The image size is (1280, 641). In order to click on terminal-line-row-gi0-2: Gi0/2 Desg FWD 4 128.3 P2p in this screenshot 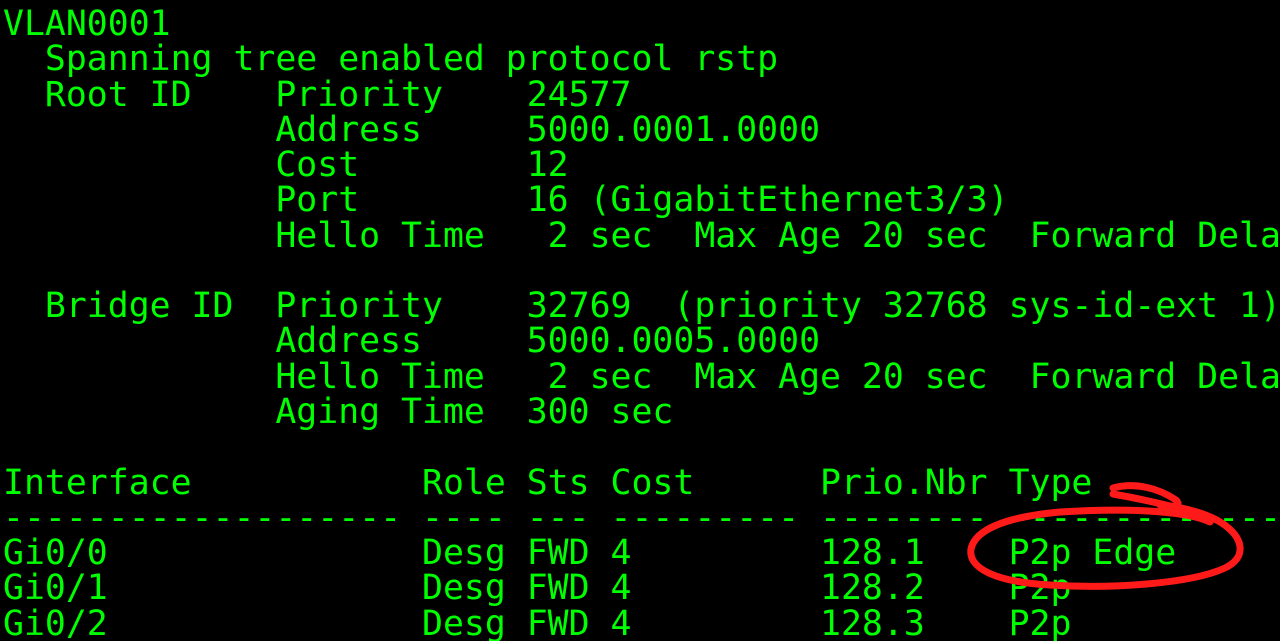, I will do `click(537, 622)`.